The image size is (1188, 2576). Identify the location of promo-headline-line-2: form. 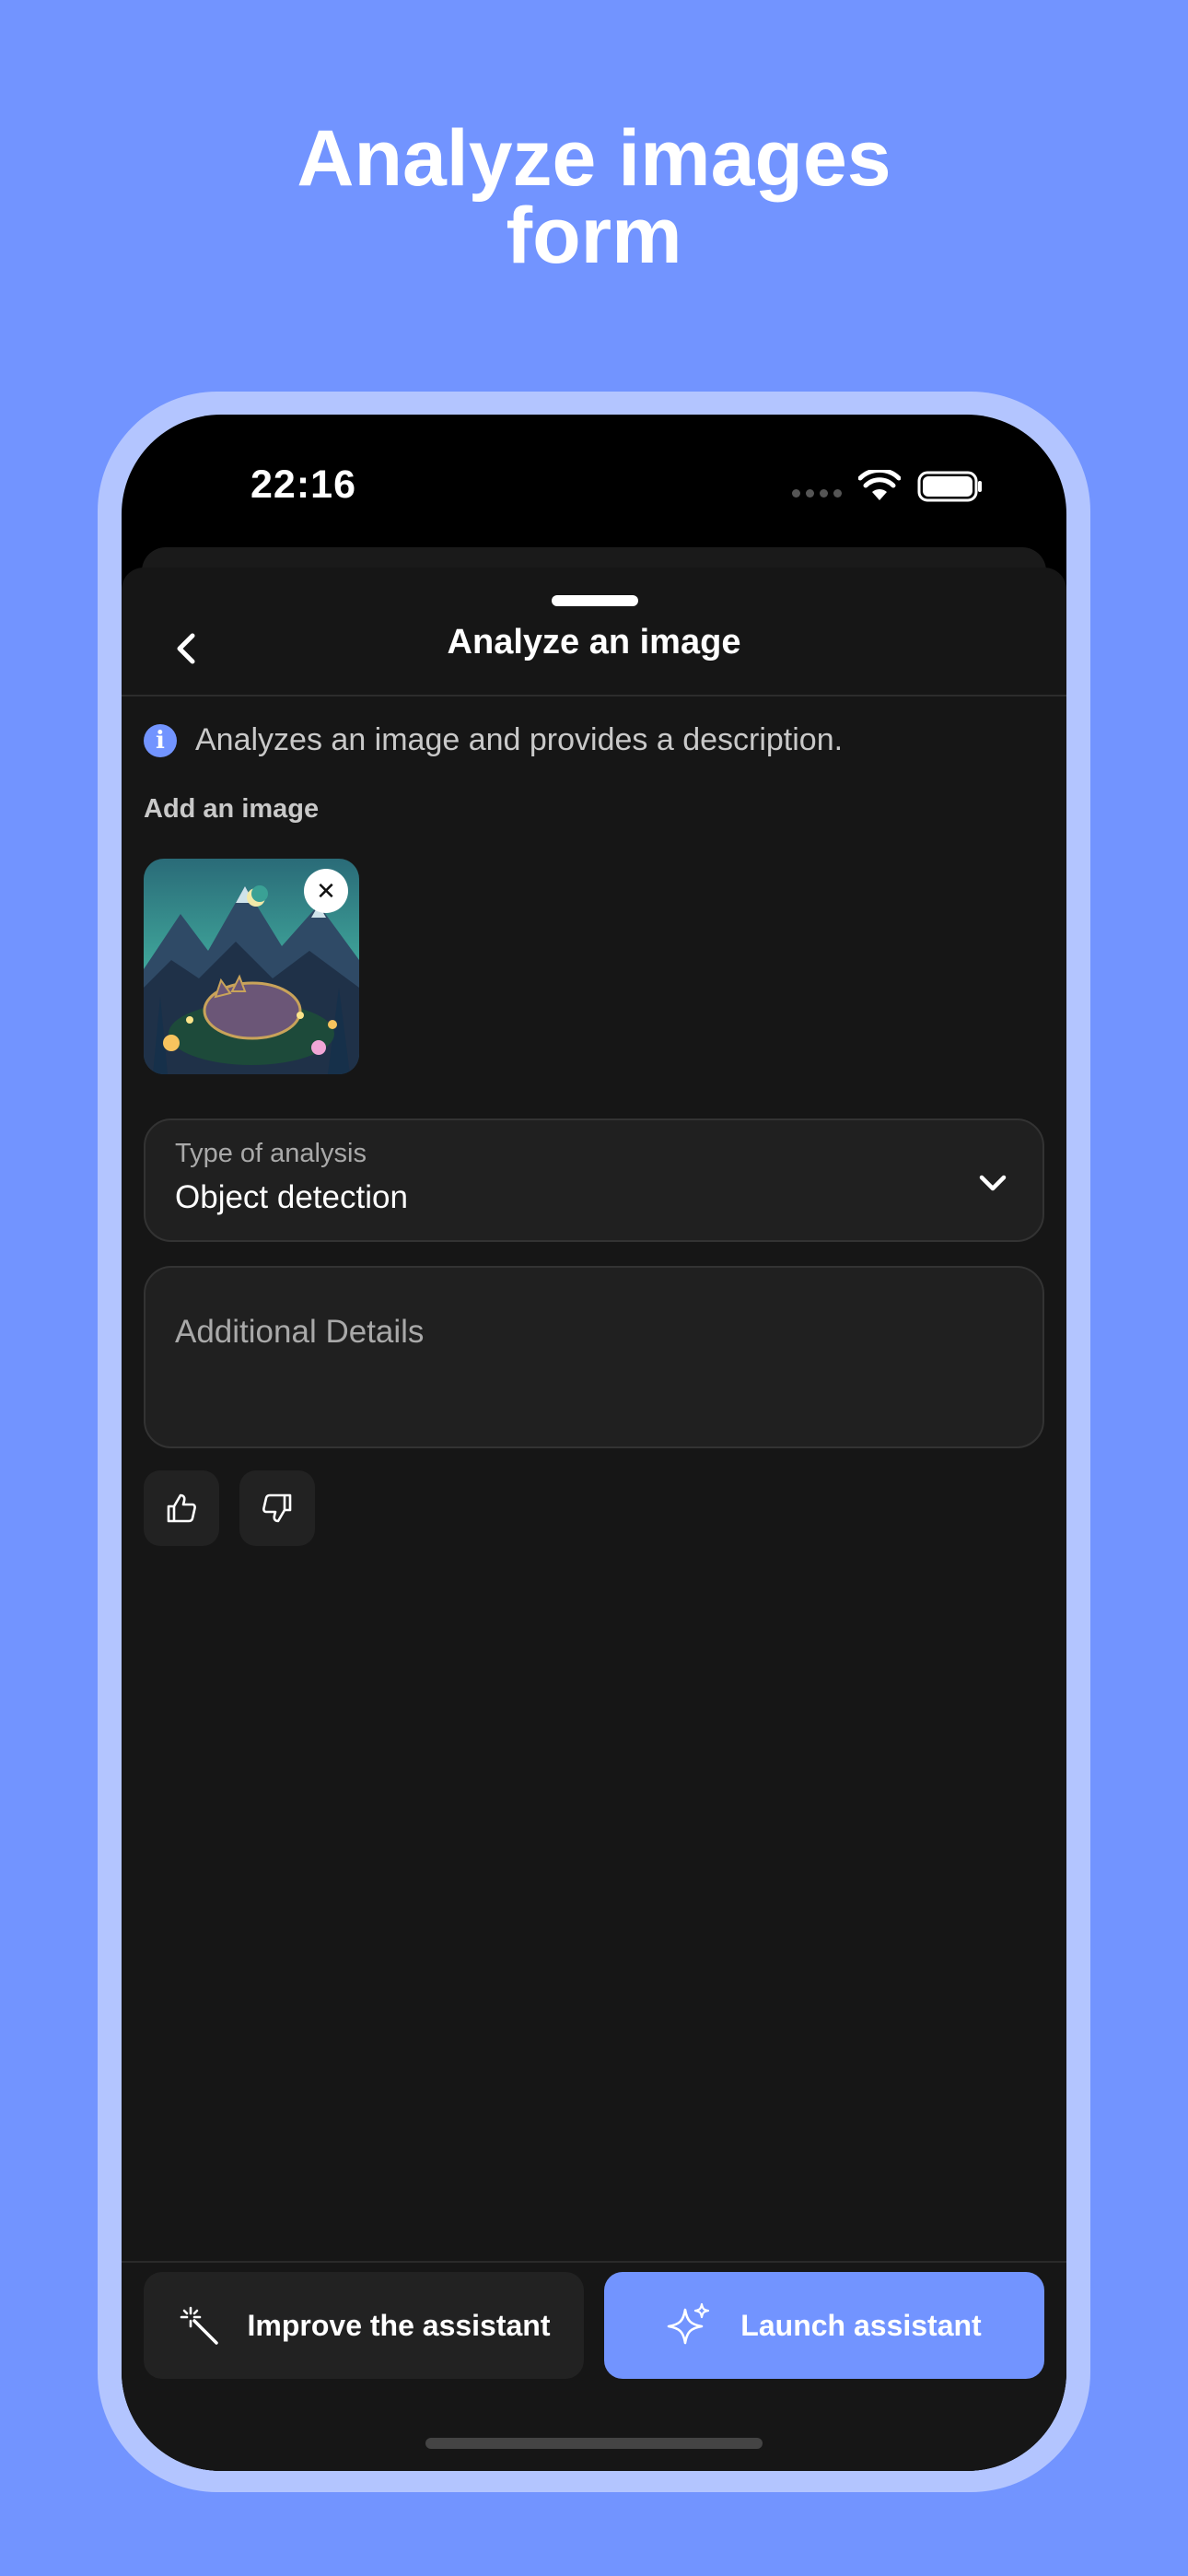
(594, 236).